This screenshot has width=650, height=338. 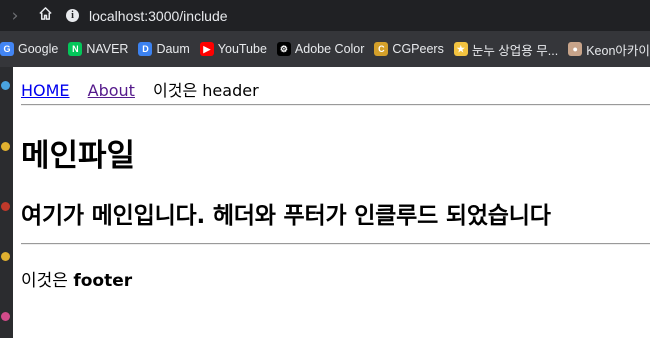 I want to click on about-link: About, so click(x=111, y=90).